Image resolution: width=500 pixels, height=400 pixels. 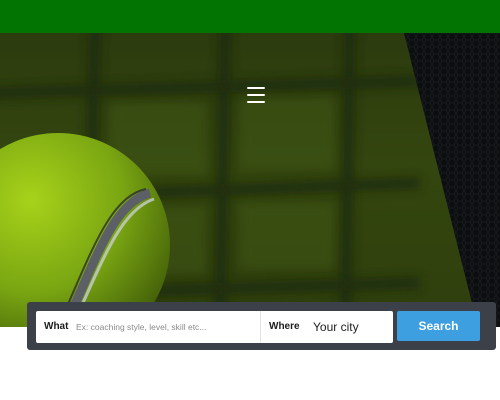 I want to click on top-bar, so click(x=250, y=16).